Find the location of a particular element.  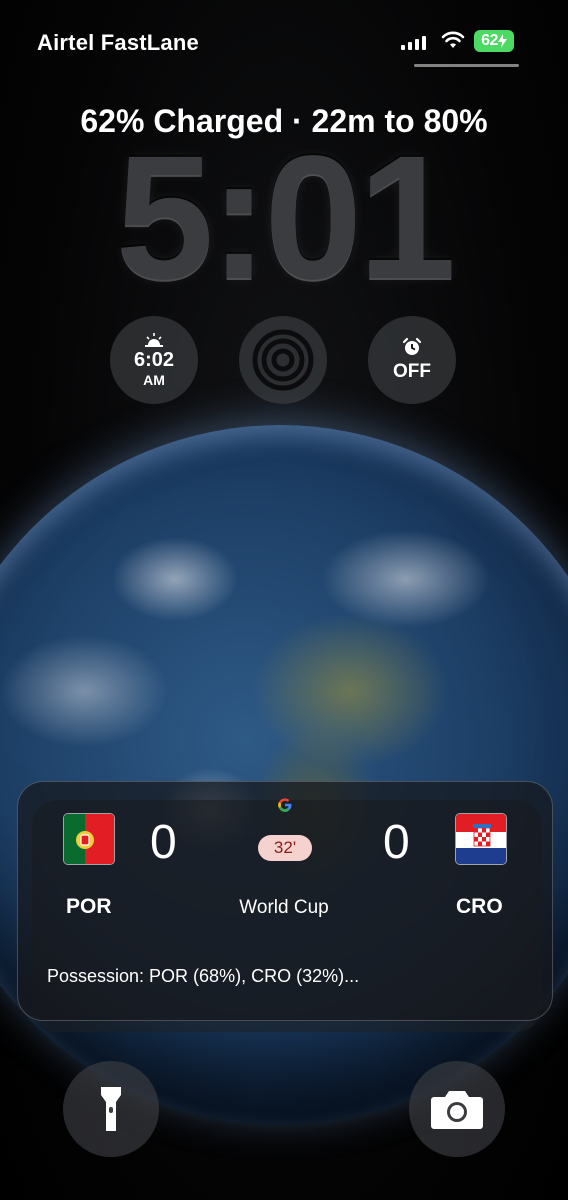

flashlight-icon is located at coordinates (111, 1109).